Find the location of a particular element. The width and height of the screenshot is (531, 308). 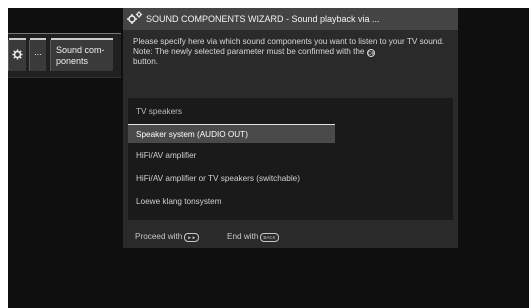

fast-forward-key-icon: ►► is located at coordinates (192, 237).